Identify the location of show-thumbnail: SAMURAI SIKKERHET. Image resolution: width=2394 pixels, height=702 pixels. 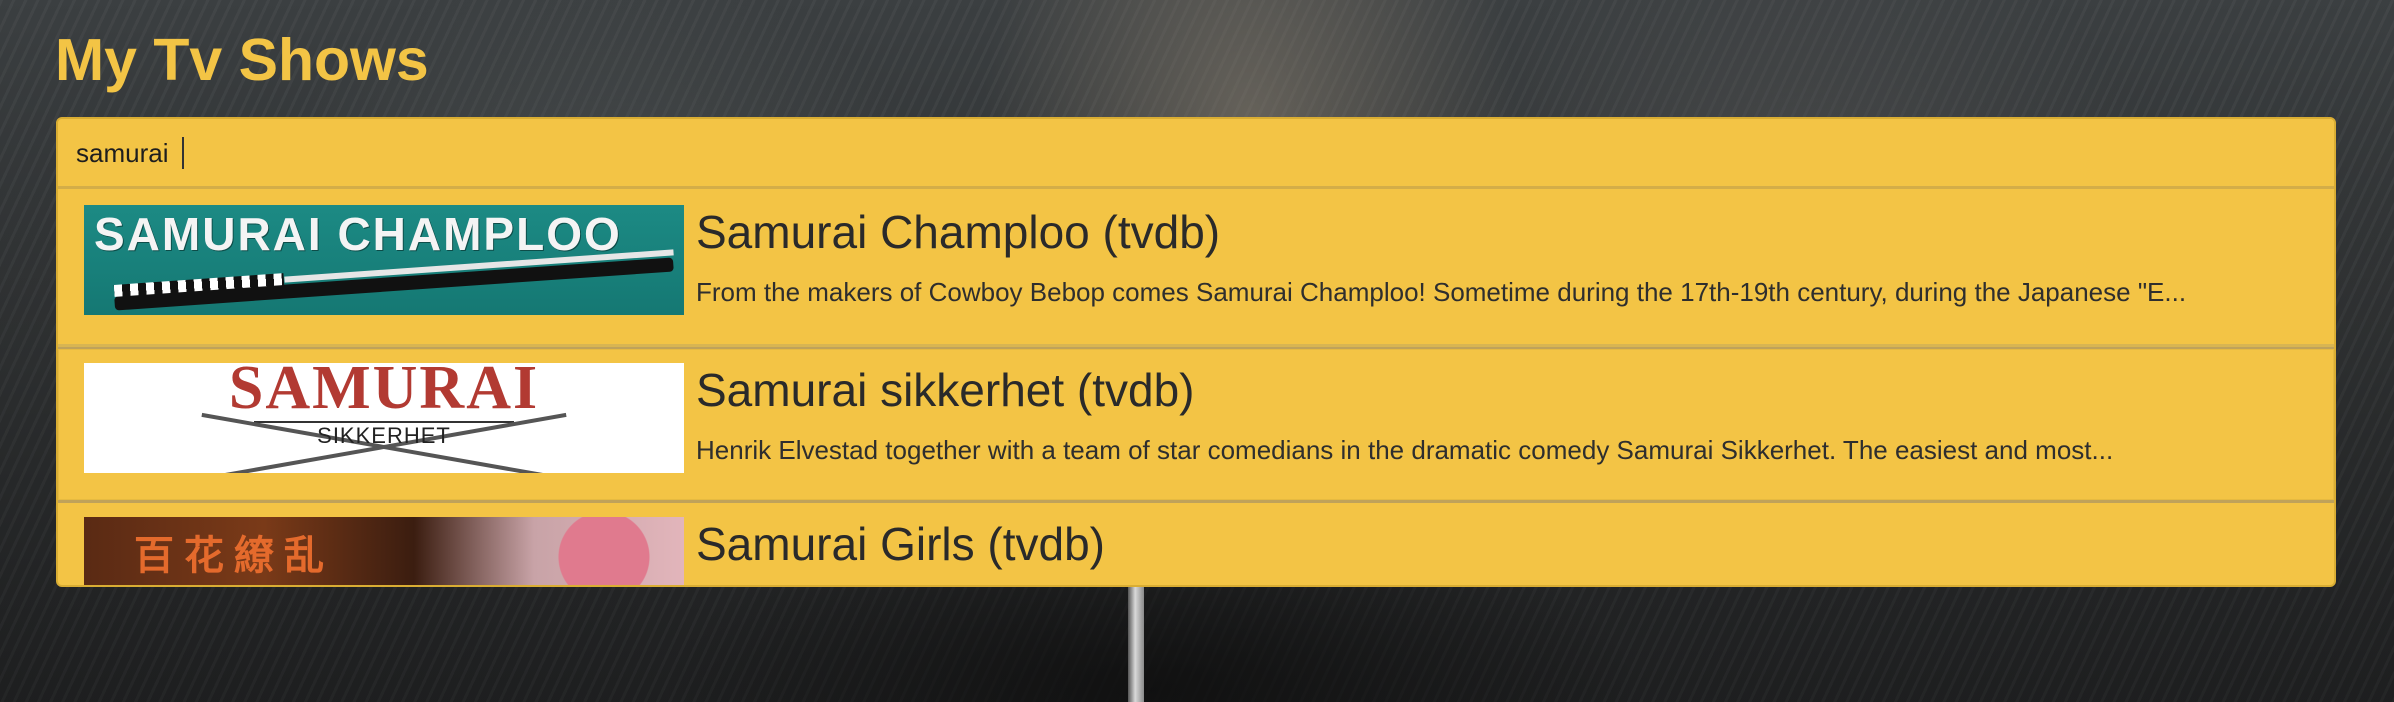
(384, 418).